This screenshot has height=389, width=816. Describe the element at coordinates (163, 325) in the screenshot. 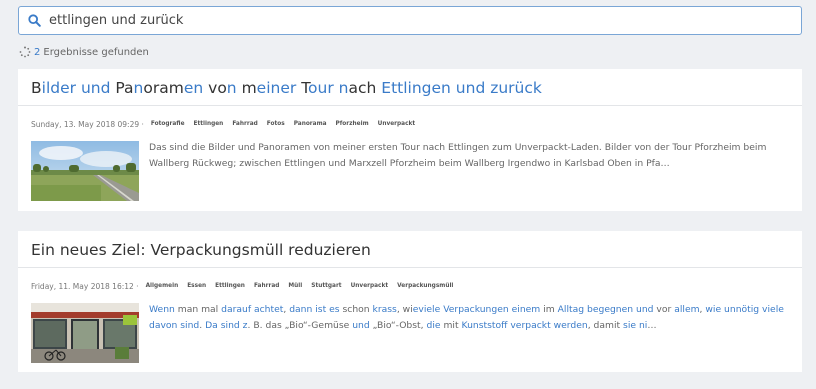

I see `highlighted-text: davon` at that location.